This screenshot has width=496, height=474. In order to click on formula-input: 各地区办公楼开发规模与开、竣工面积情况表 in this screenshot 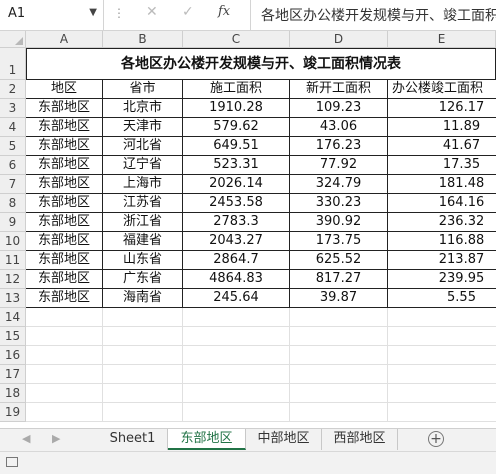, I will do `click(373, 15)`.